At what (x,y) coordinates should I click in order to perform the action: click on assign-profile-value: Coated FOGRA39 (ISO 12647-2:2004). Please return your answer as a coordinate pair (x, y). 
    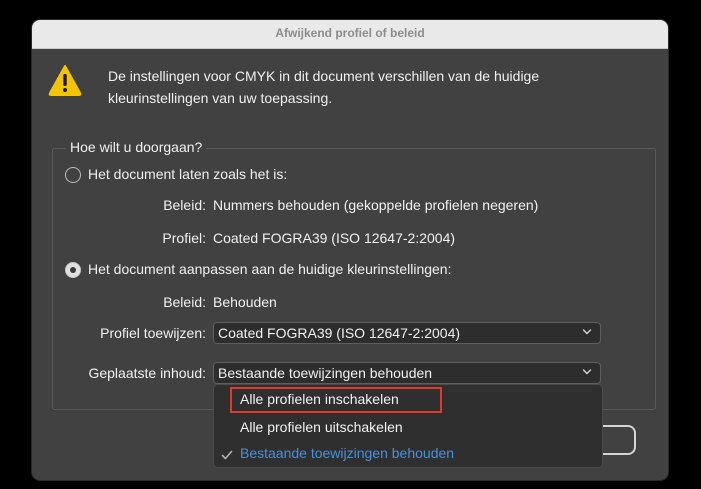
    Looking at the image, I should click on (339, 333).